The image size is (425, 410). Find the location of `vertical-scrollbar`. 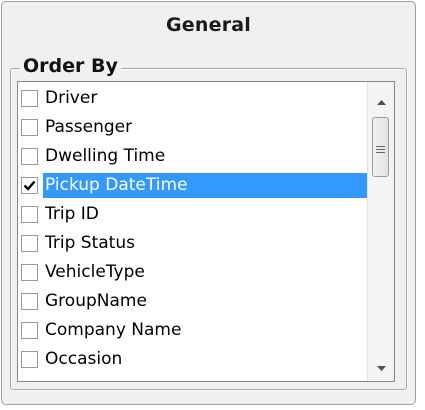

vertical-scrollbar is located at coordinates (380, 231).